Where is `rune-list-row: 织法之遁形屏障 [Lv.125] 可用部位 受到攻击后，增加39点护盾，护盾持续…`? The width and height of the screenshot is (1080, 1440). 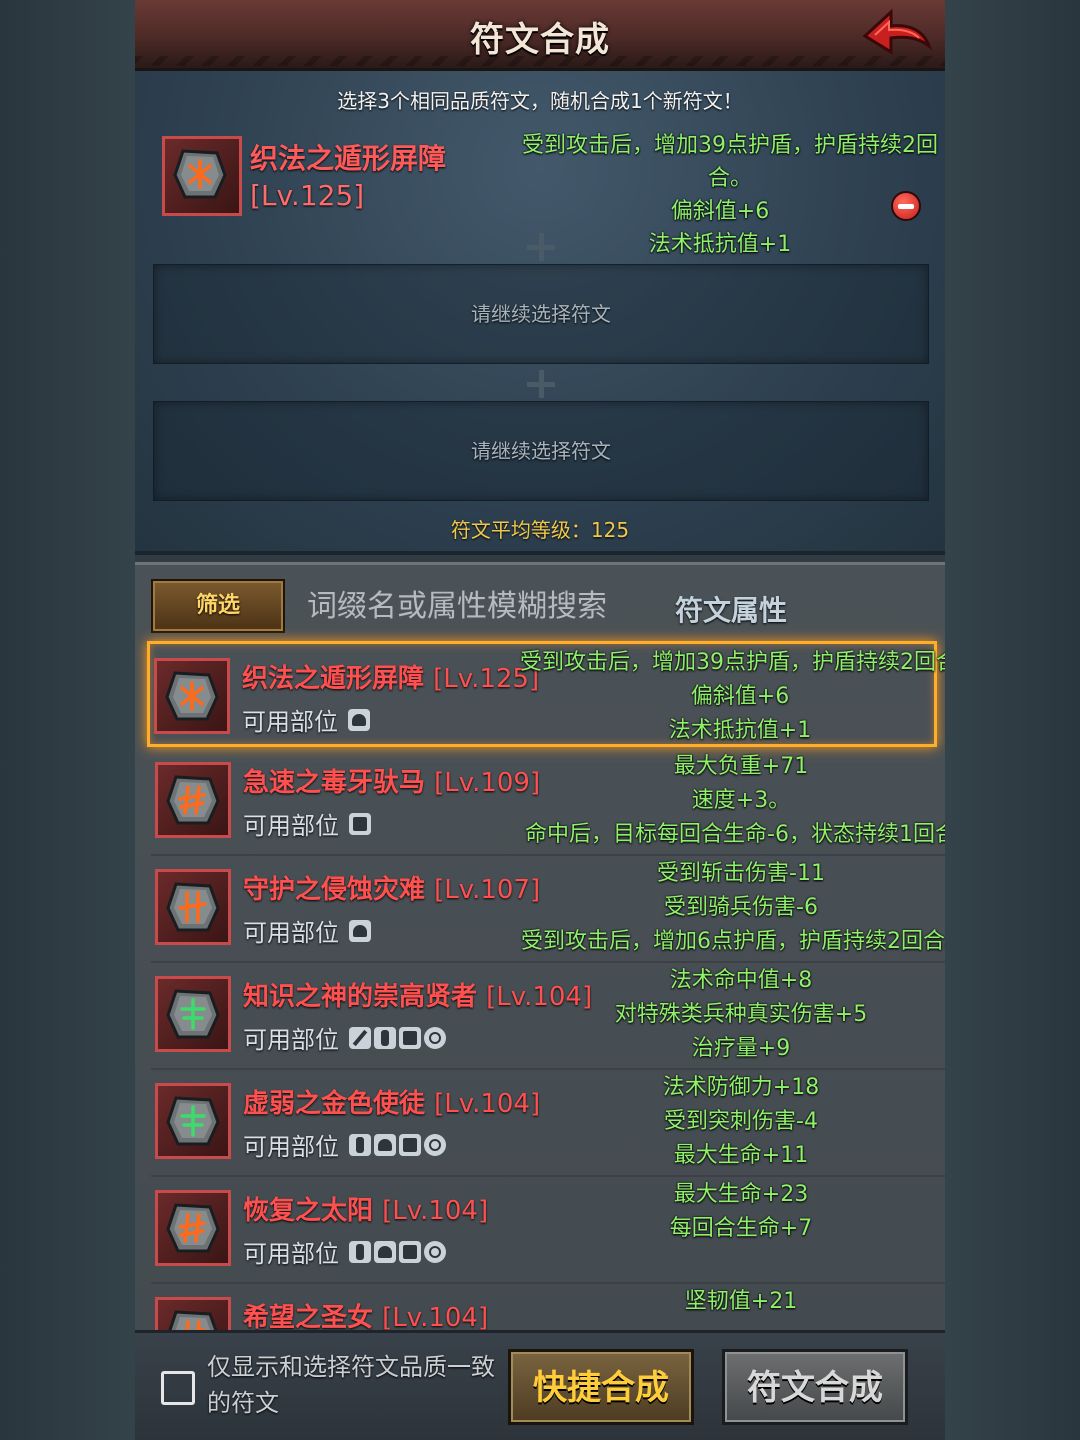 rune-list-row: 织法之遁形屏障 [Lv.125] 可用部位 受到攻击后，增加39点护盾，护盾持续… is located at coordinates (546, 694).